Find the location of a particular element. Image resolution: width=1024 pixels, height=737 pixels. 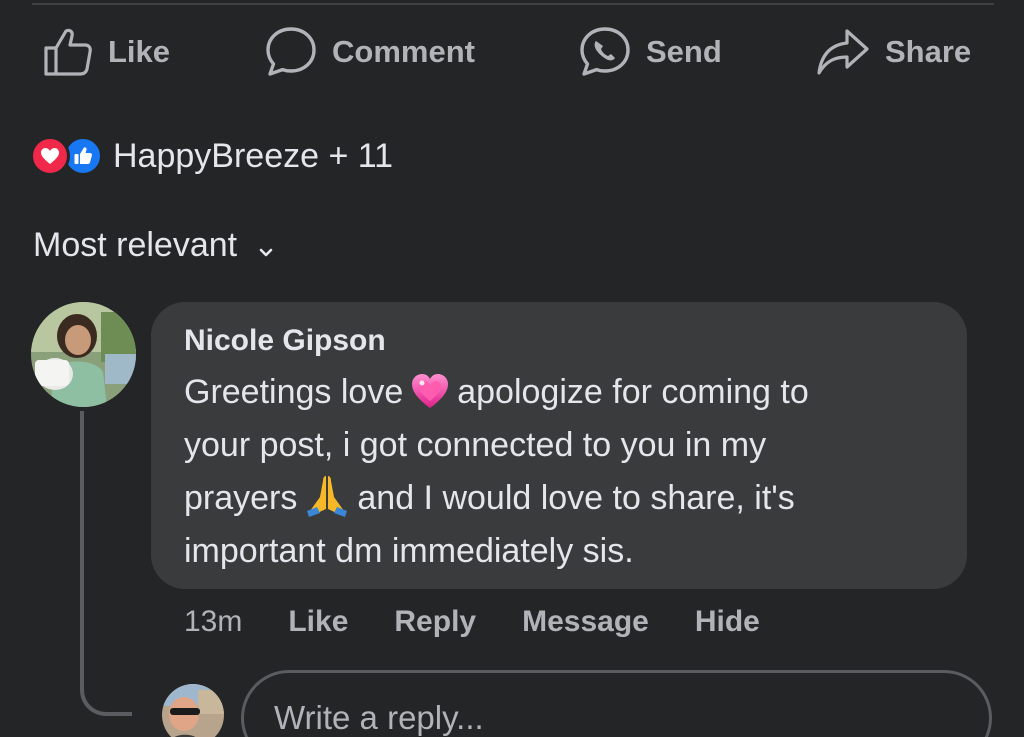

comment-text-segment: Greetings love is located at coordinates (294, 392).